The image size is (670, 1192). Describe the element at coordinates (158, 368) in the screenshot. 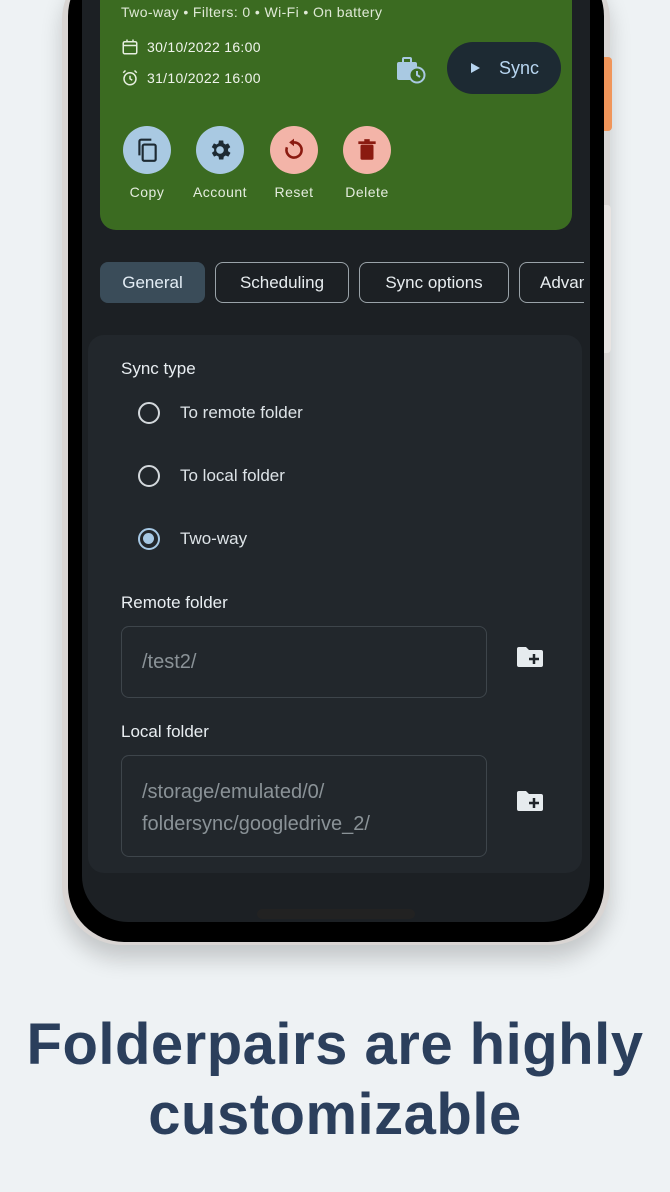

I see `sync-type-heading: Sync type` at that location.